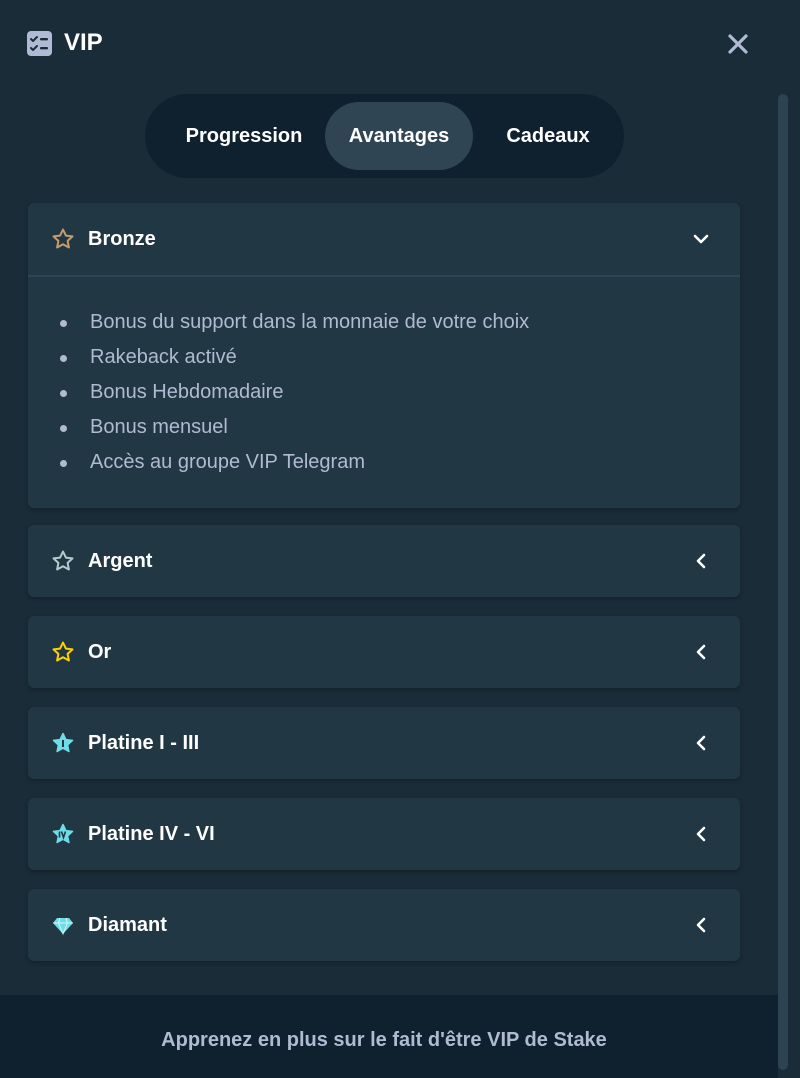  Describe the element at coordinates (39, 43) in the screenshot. I see `vip-checklist-icon` at that location.